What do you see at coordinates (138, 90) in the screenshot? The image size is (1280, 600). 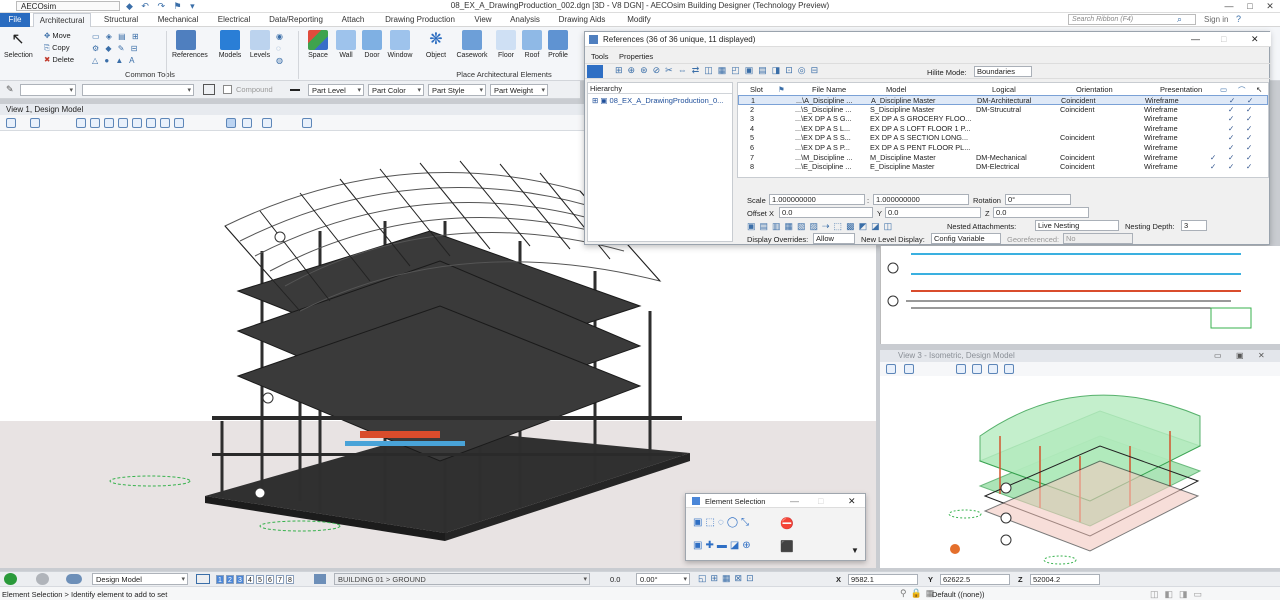 I see `style-combo` at bounding box center [138, 90].